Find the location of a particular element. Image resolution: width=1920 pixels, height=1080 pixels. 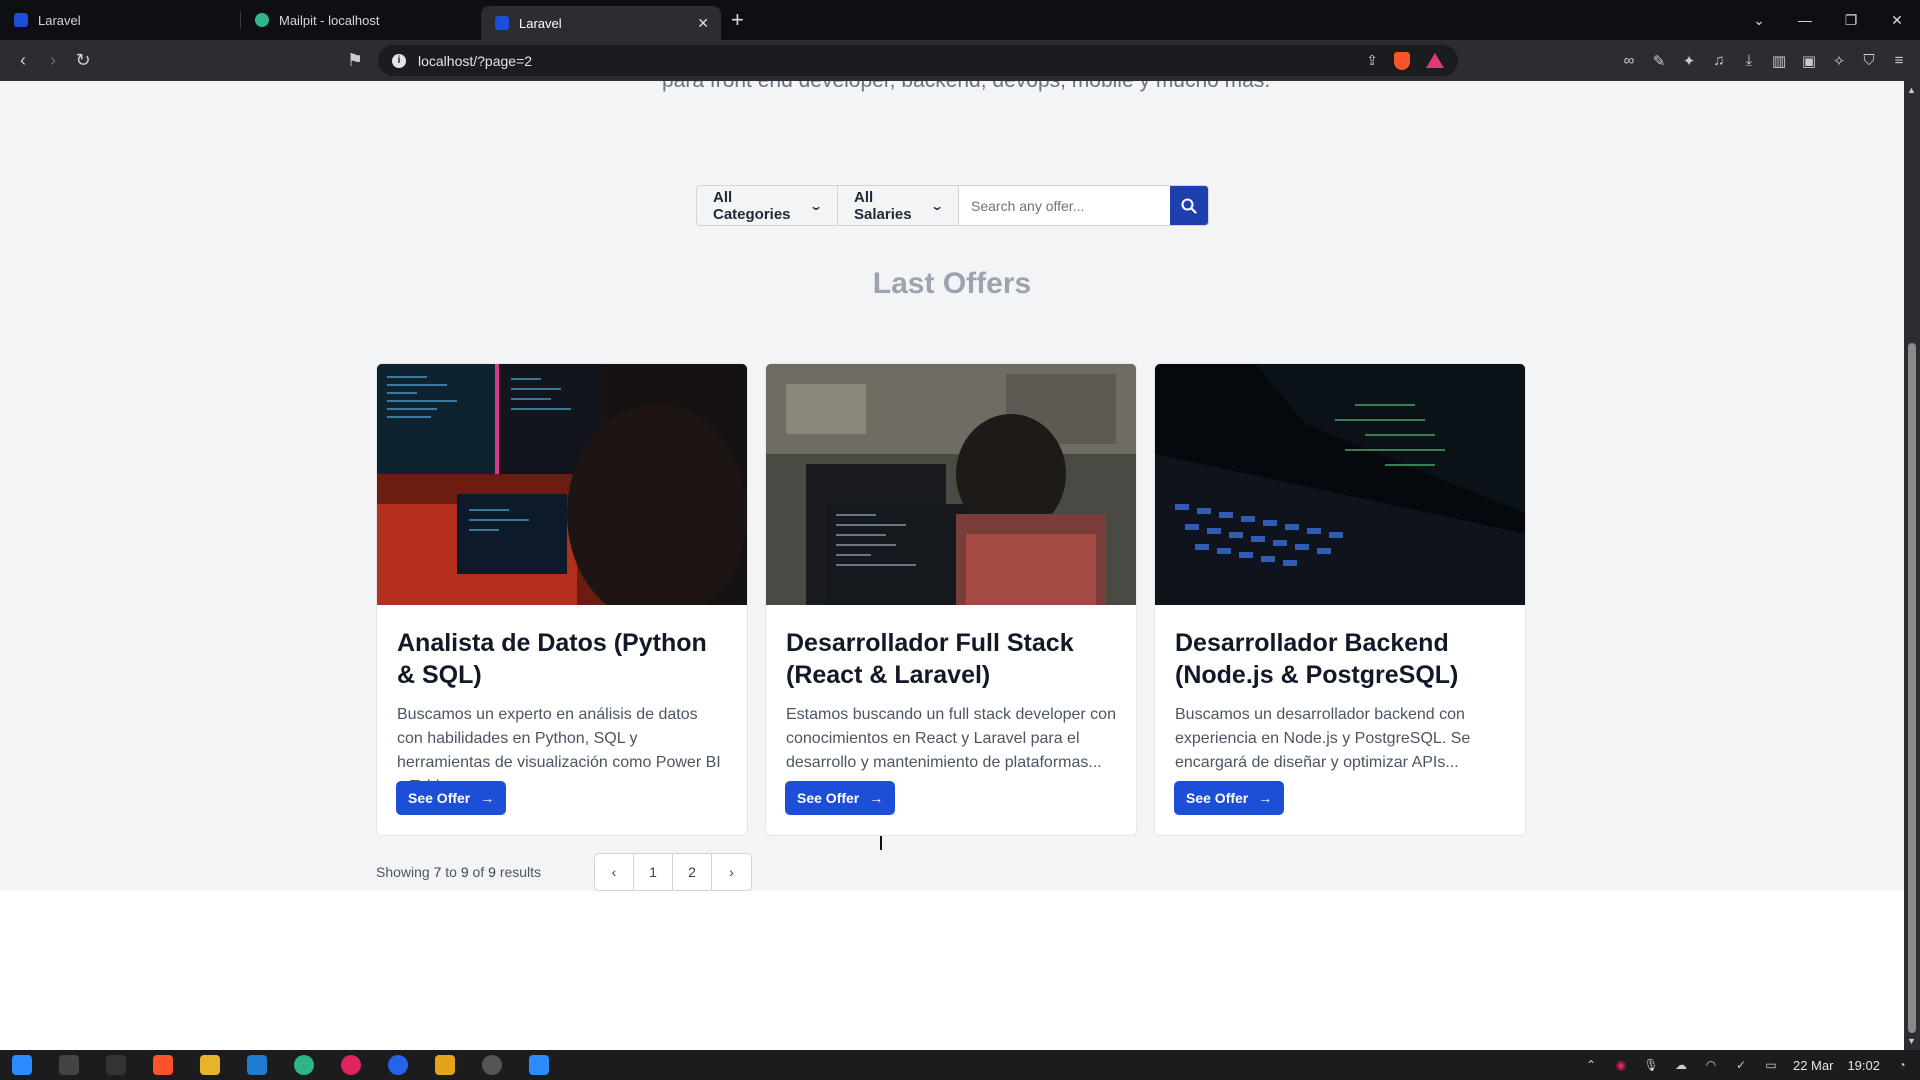

microphone-icon: 🎙 is located at coordinates (1651, 1065).